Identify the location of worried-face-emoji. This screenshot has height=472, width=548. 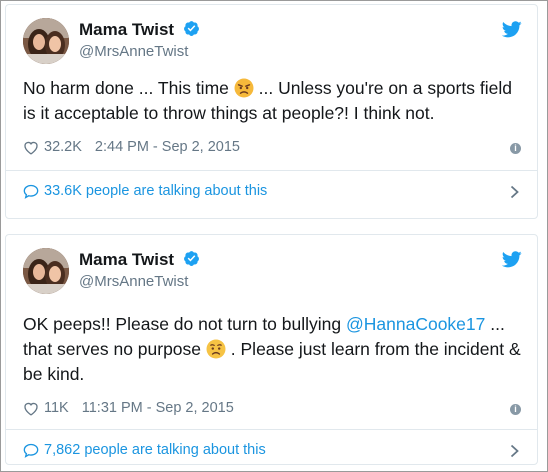
(216, 349).